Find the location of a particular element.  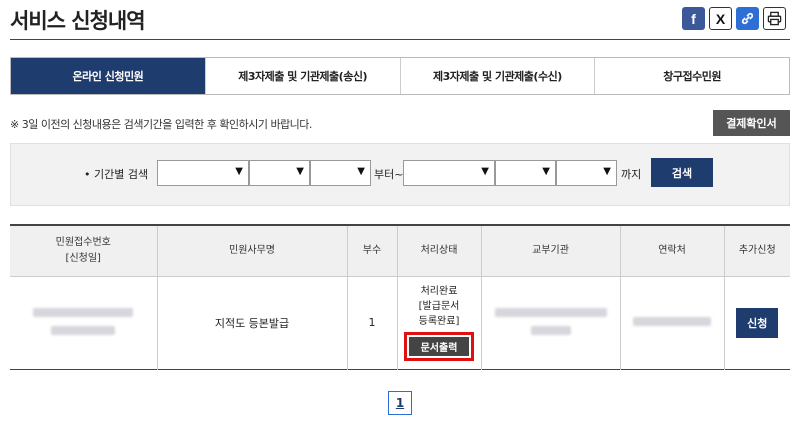

status-line: [발급문서 is located at coordinates (439, 306).